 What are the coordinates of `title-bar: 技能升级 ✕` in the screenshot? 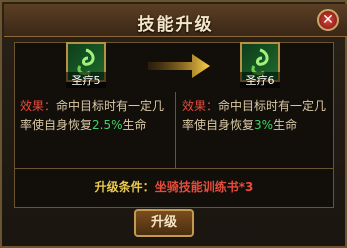 It's located at (175, 20).